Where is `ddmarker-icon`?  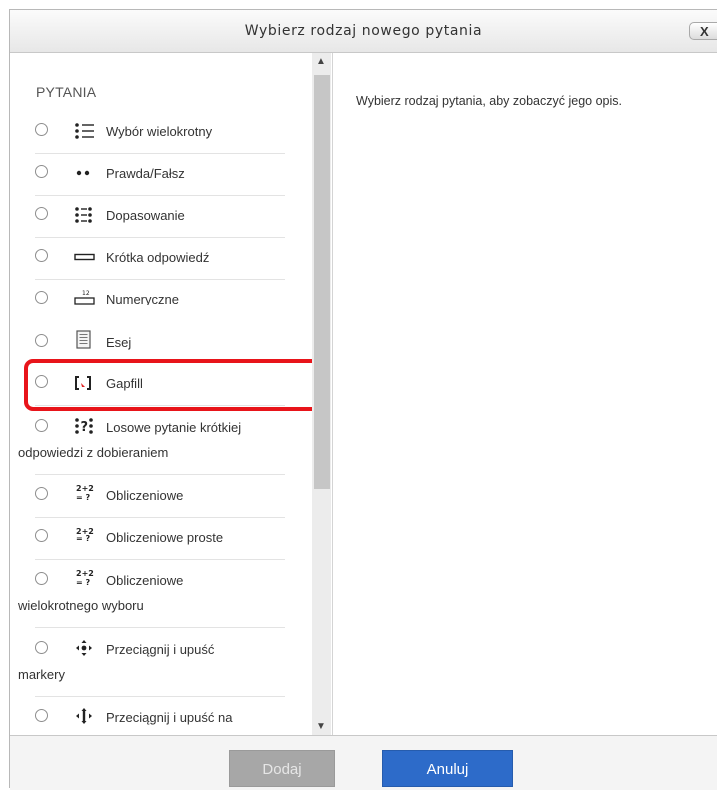 ddmarker-icon is located at coordinates (85, 648).